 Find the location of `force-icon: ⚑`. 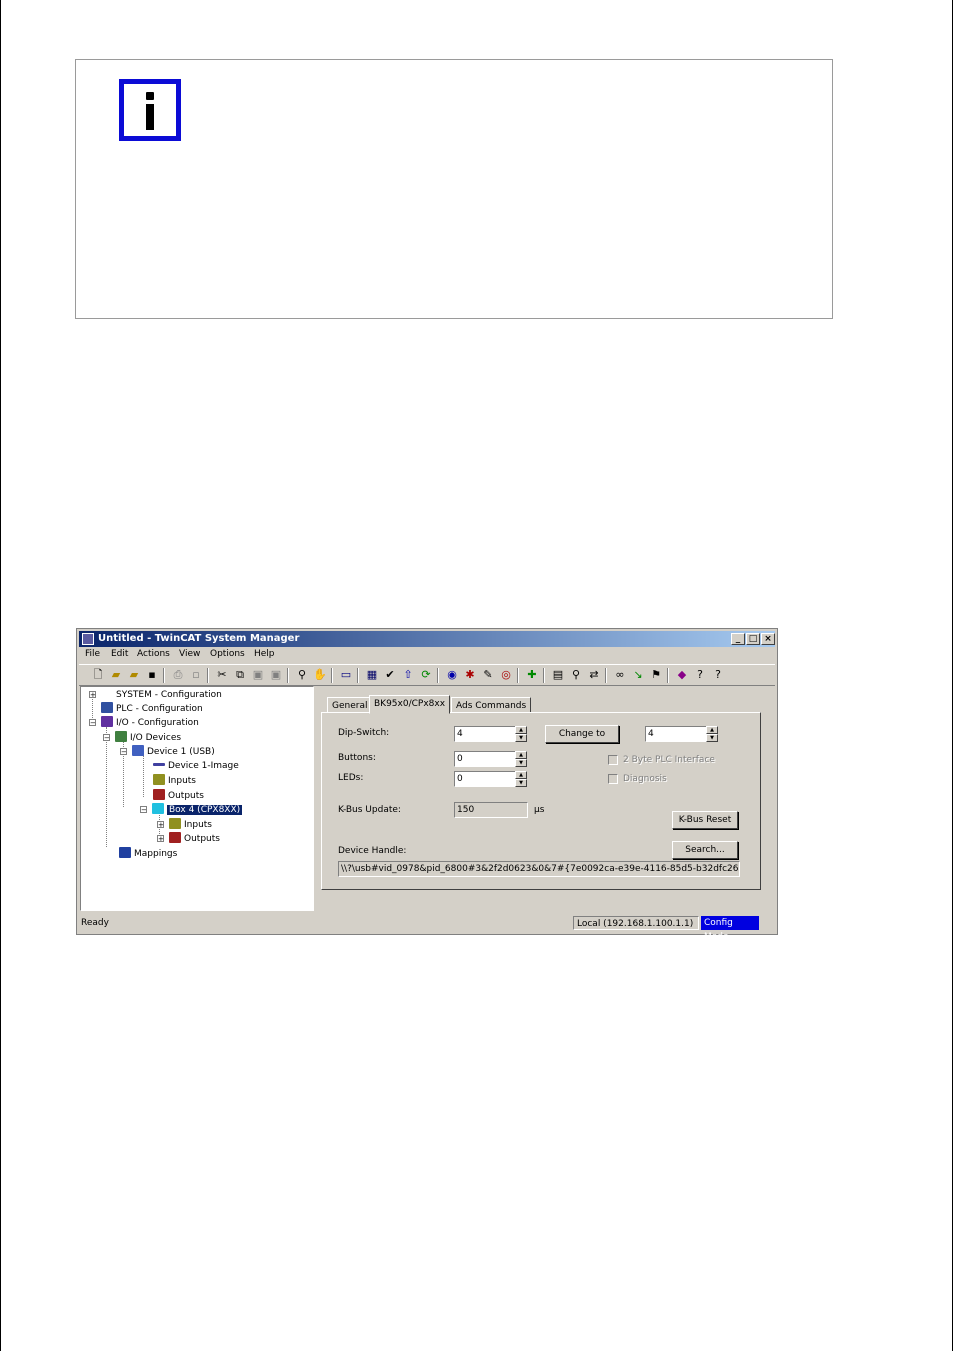

force-icon: ⚑ is located at coordinates (656, 675).